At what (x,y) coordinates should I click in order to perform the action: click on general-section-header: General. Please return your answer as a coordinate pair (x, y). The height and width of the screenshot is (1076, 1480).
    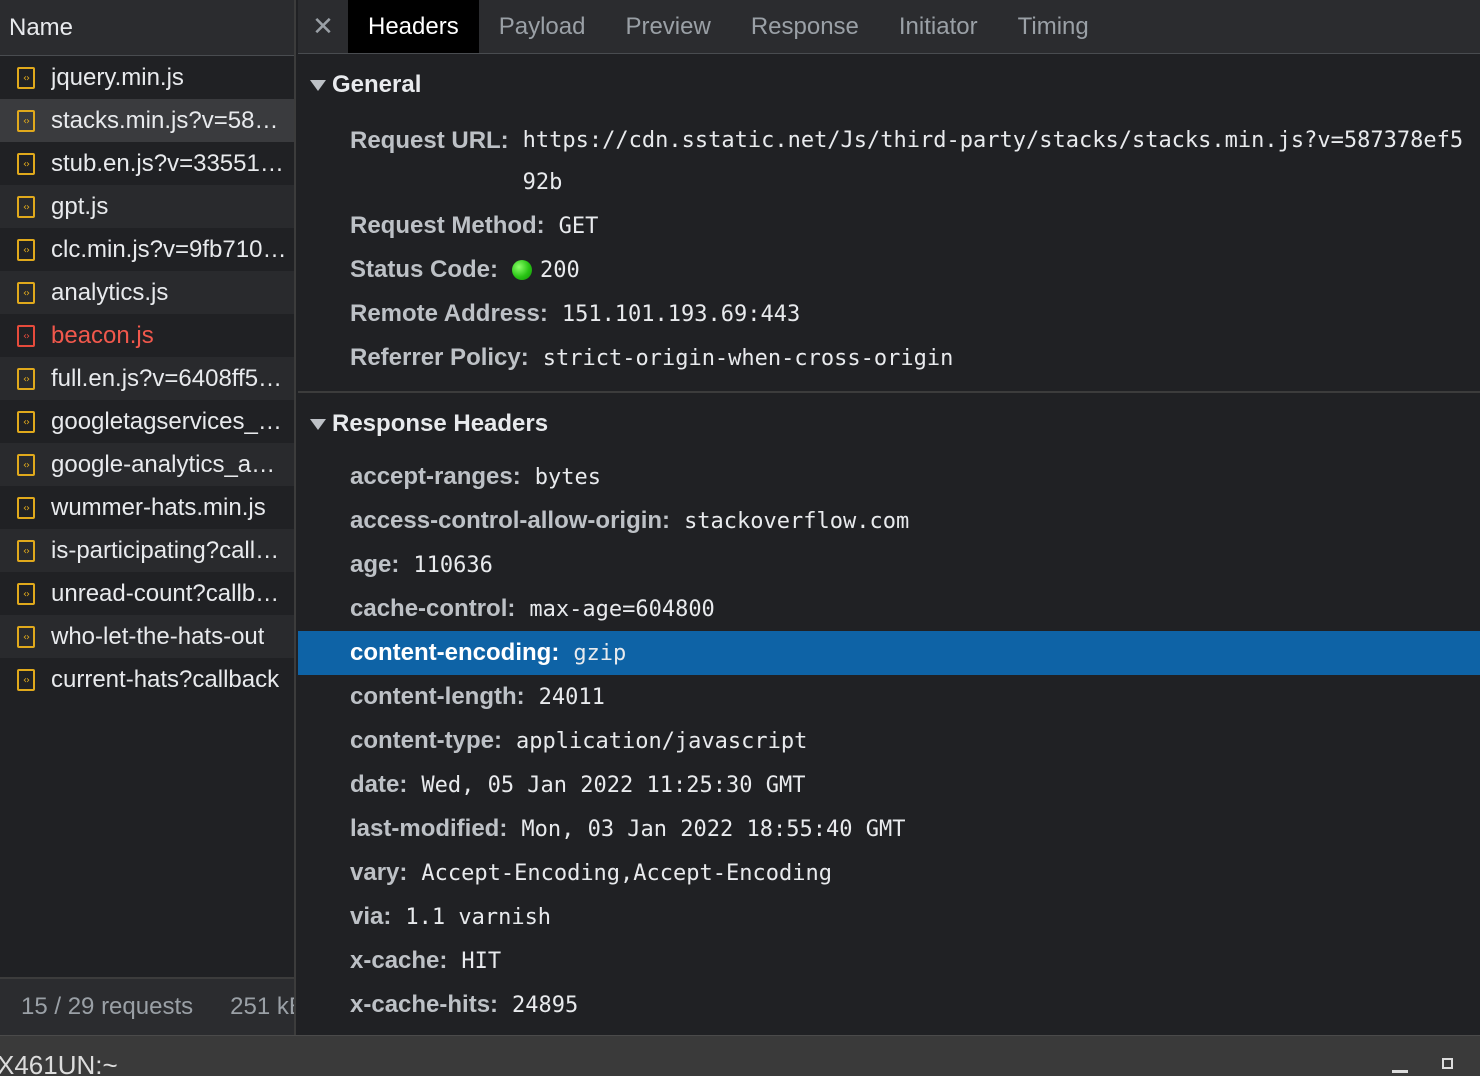
    Looking at the image, I should click on (889, 85).